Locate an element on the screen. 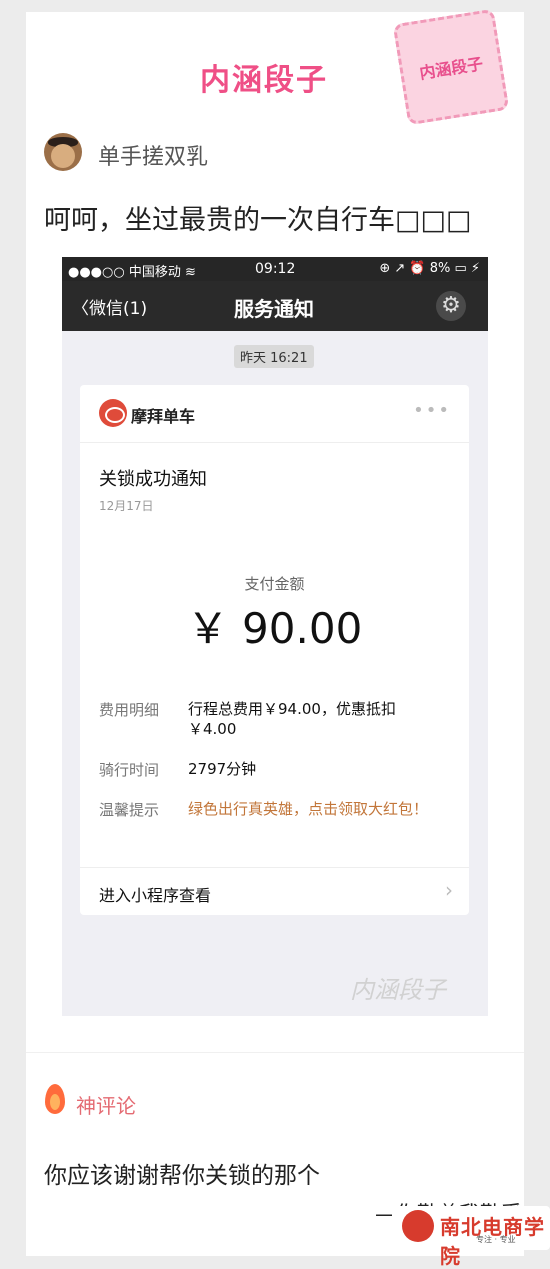 This screenshot has height=1269, width=550. tip-label: 温馨提示 is located at coordinates (129, 810).